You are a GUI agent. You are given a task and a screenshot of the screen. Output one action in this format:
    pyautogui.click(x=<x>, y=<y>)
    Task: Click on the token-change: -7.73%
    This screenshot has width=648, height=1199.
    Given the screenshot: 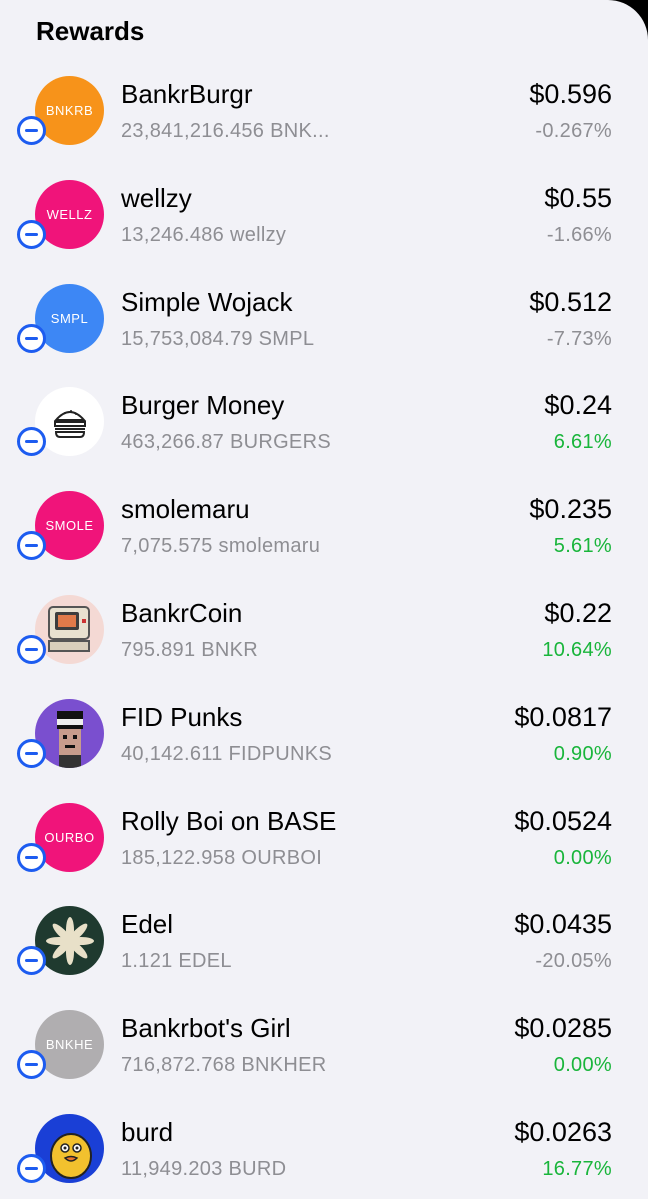 What is the action you would take?
    pyautogui.click(x=579, y=338)
    